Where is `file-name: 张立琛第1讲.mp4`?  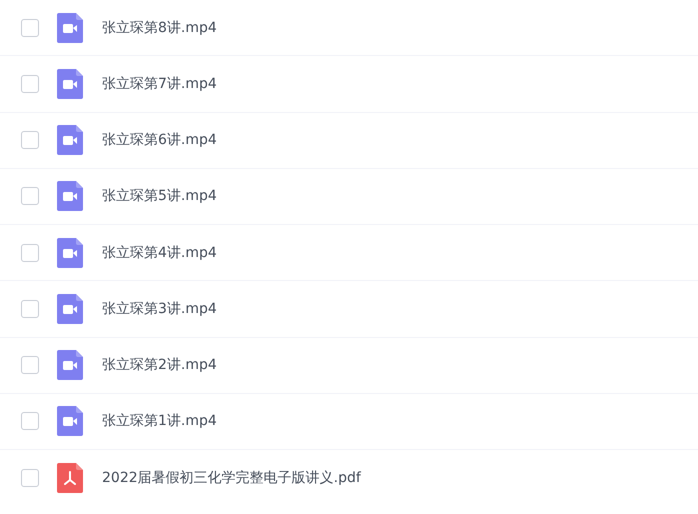
file-name: 张立琛第1讲.mp4 is located at coordinates (159, 421).